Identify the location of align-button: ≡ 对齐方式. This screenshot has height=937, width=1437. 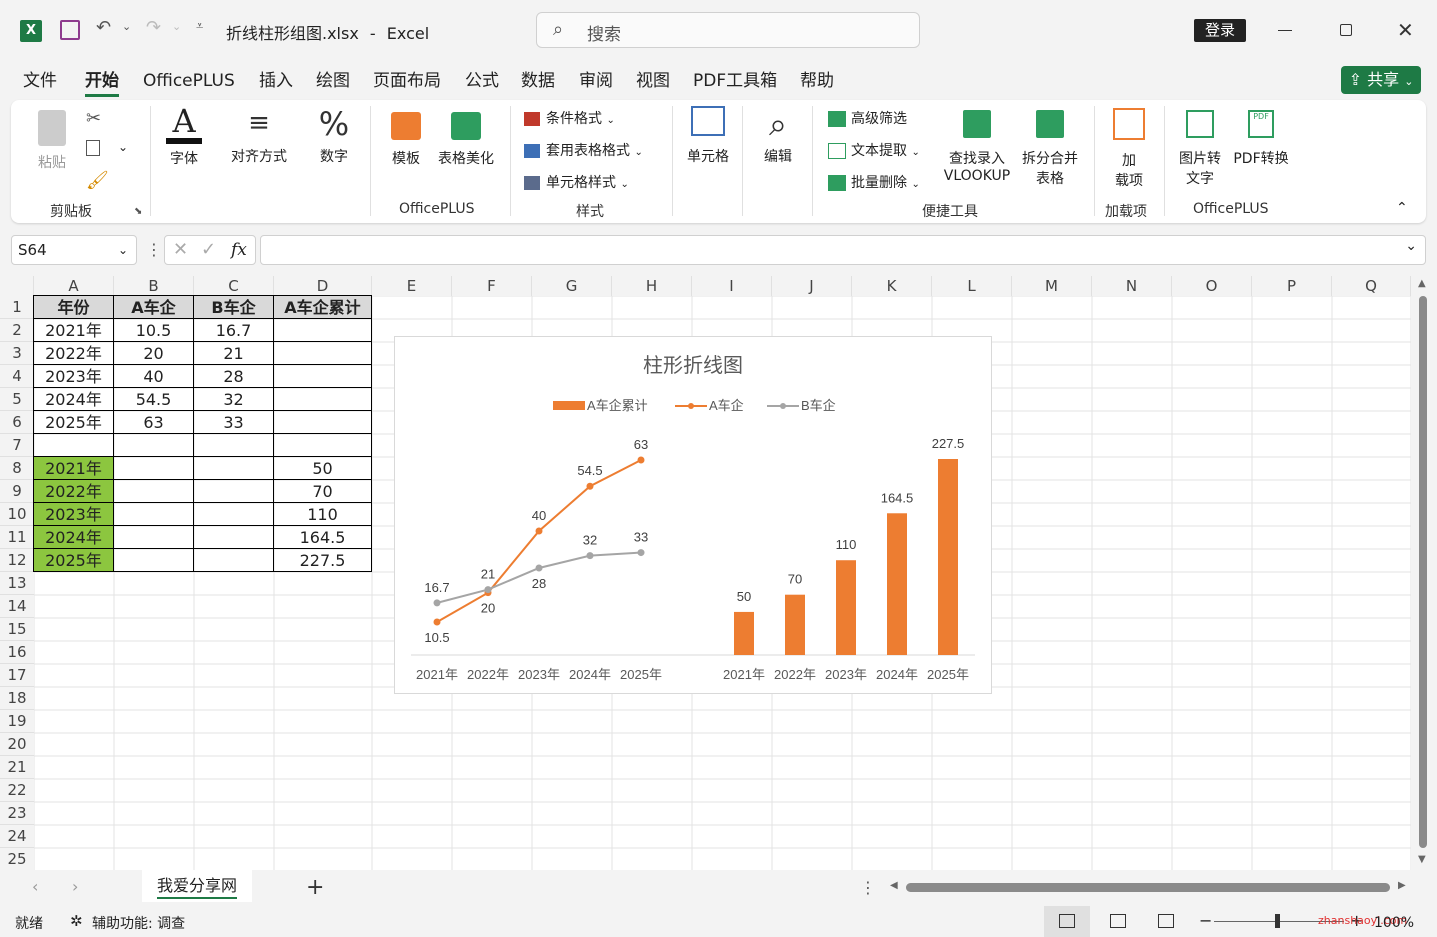
(259, 137).